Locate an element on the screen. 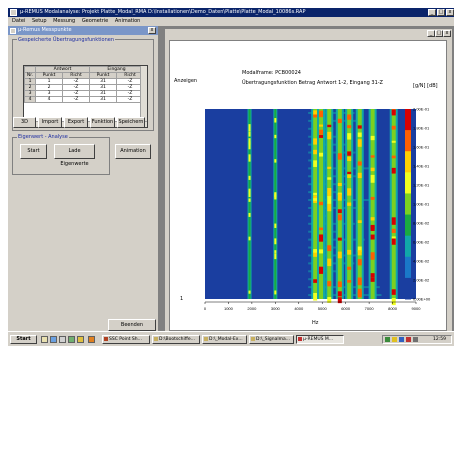 The width and height of the screenshot is (463, 463). tray-bluetooth-icon is located at coordinates (401, 339).